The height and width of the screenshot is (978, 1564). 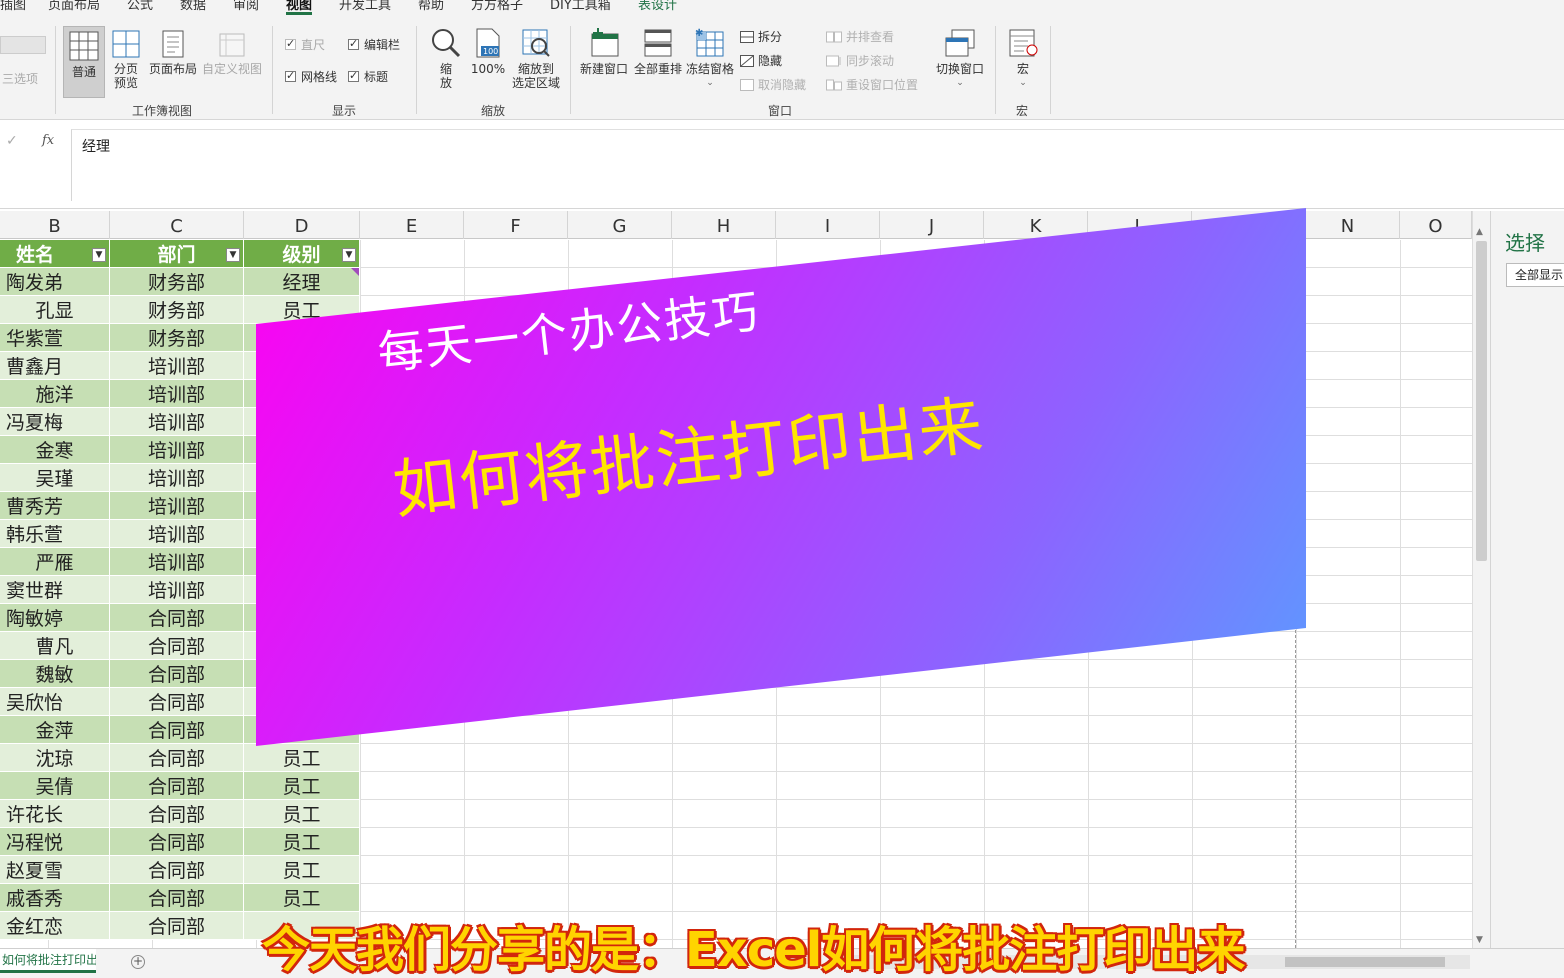 What do you see at coordinates (1348, 225) in the screenshot?
I see `column-header-n: N` at bounding box center [1348, 225].